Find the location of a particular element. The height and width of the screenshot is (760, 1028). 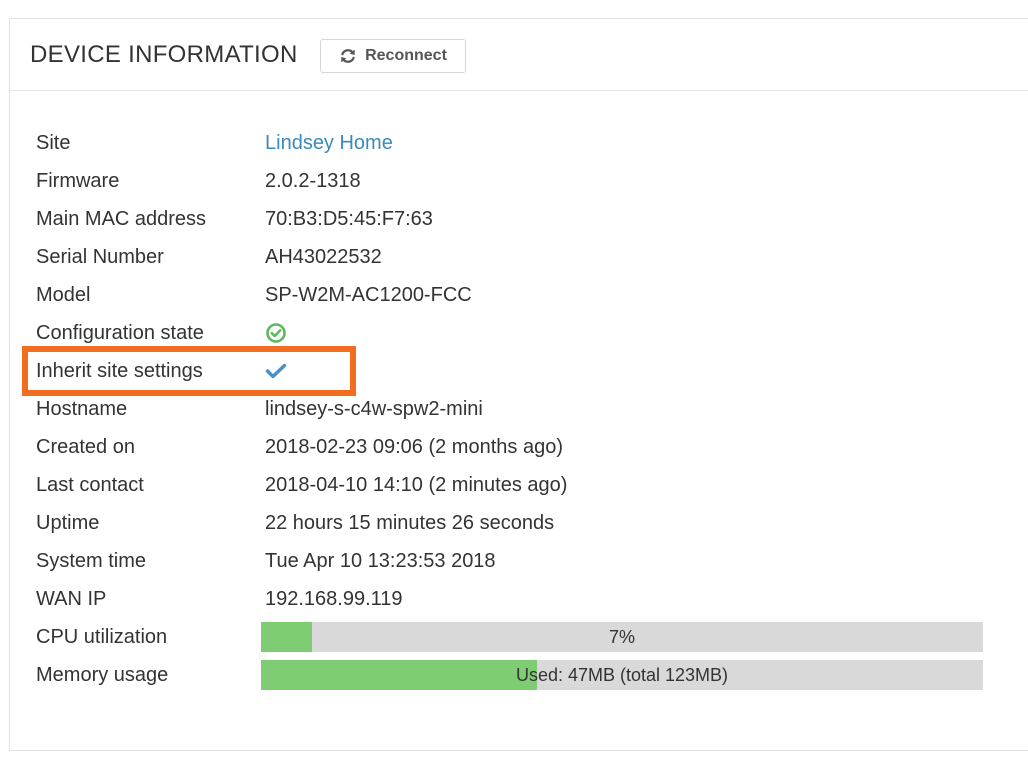

mac-address-value: 70:B3:D5:45:F7:63 is located at coordinates (349, 219).